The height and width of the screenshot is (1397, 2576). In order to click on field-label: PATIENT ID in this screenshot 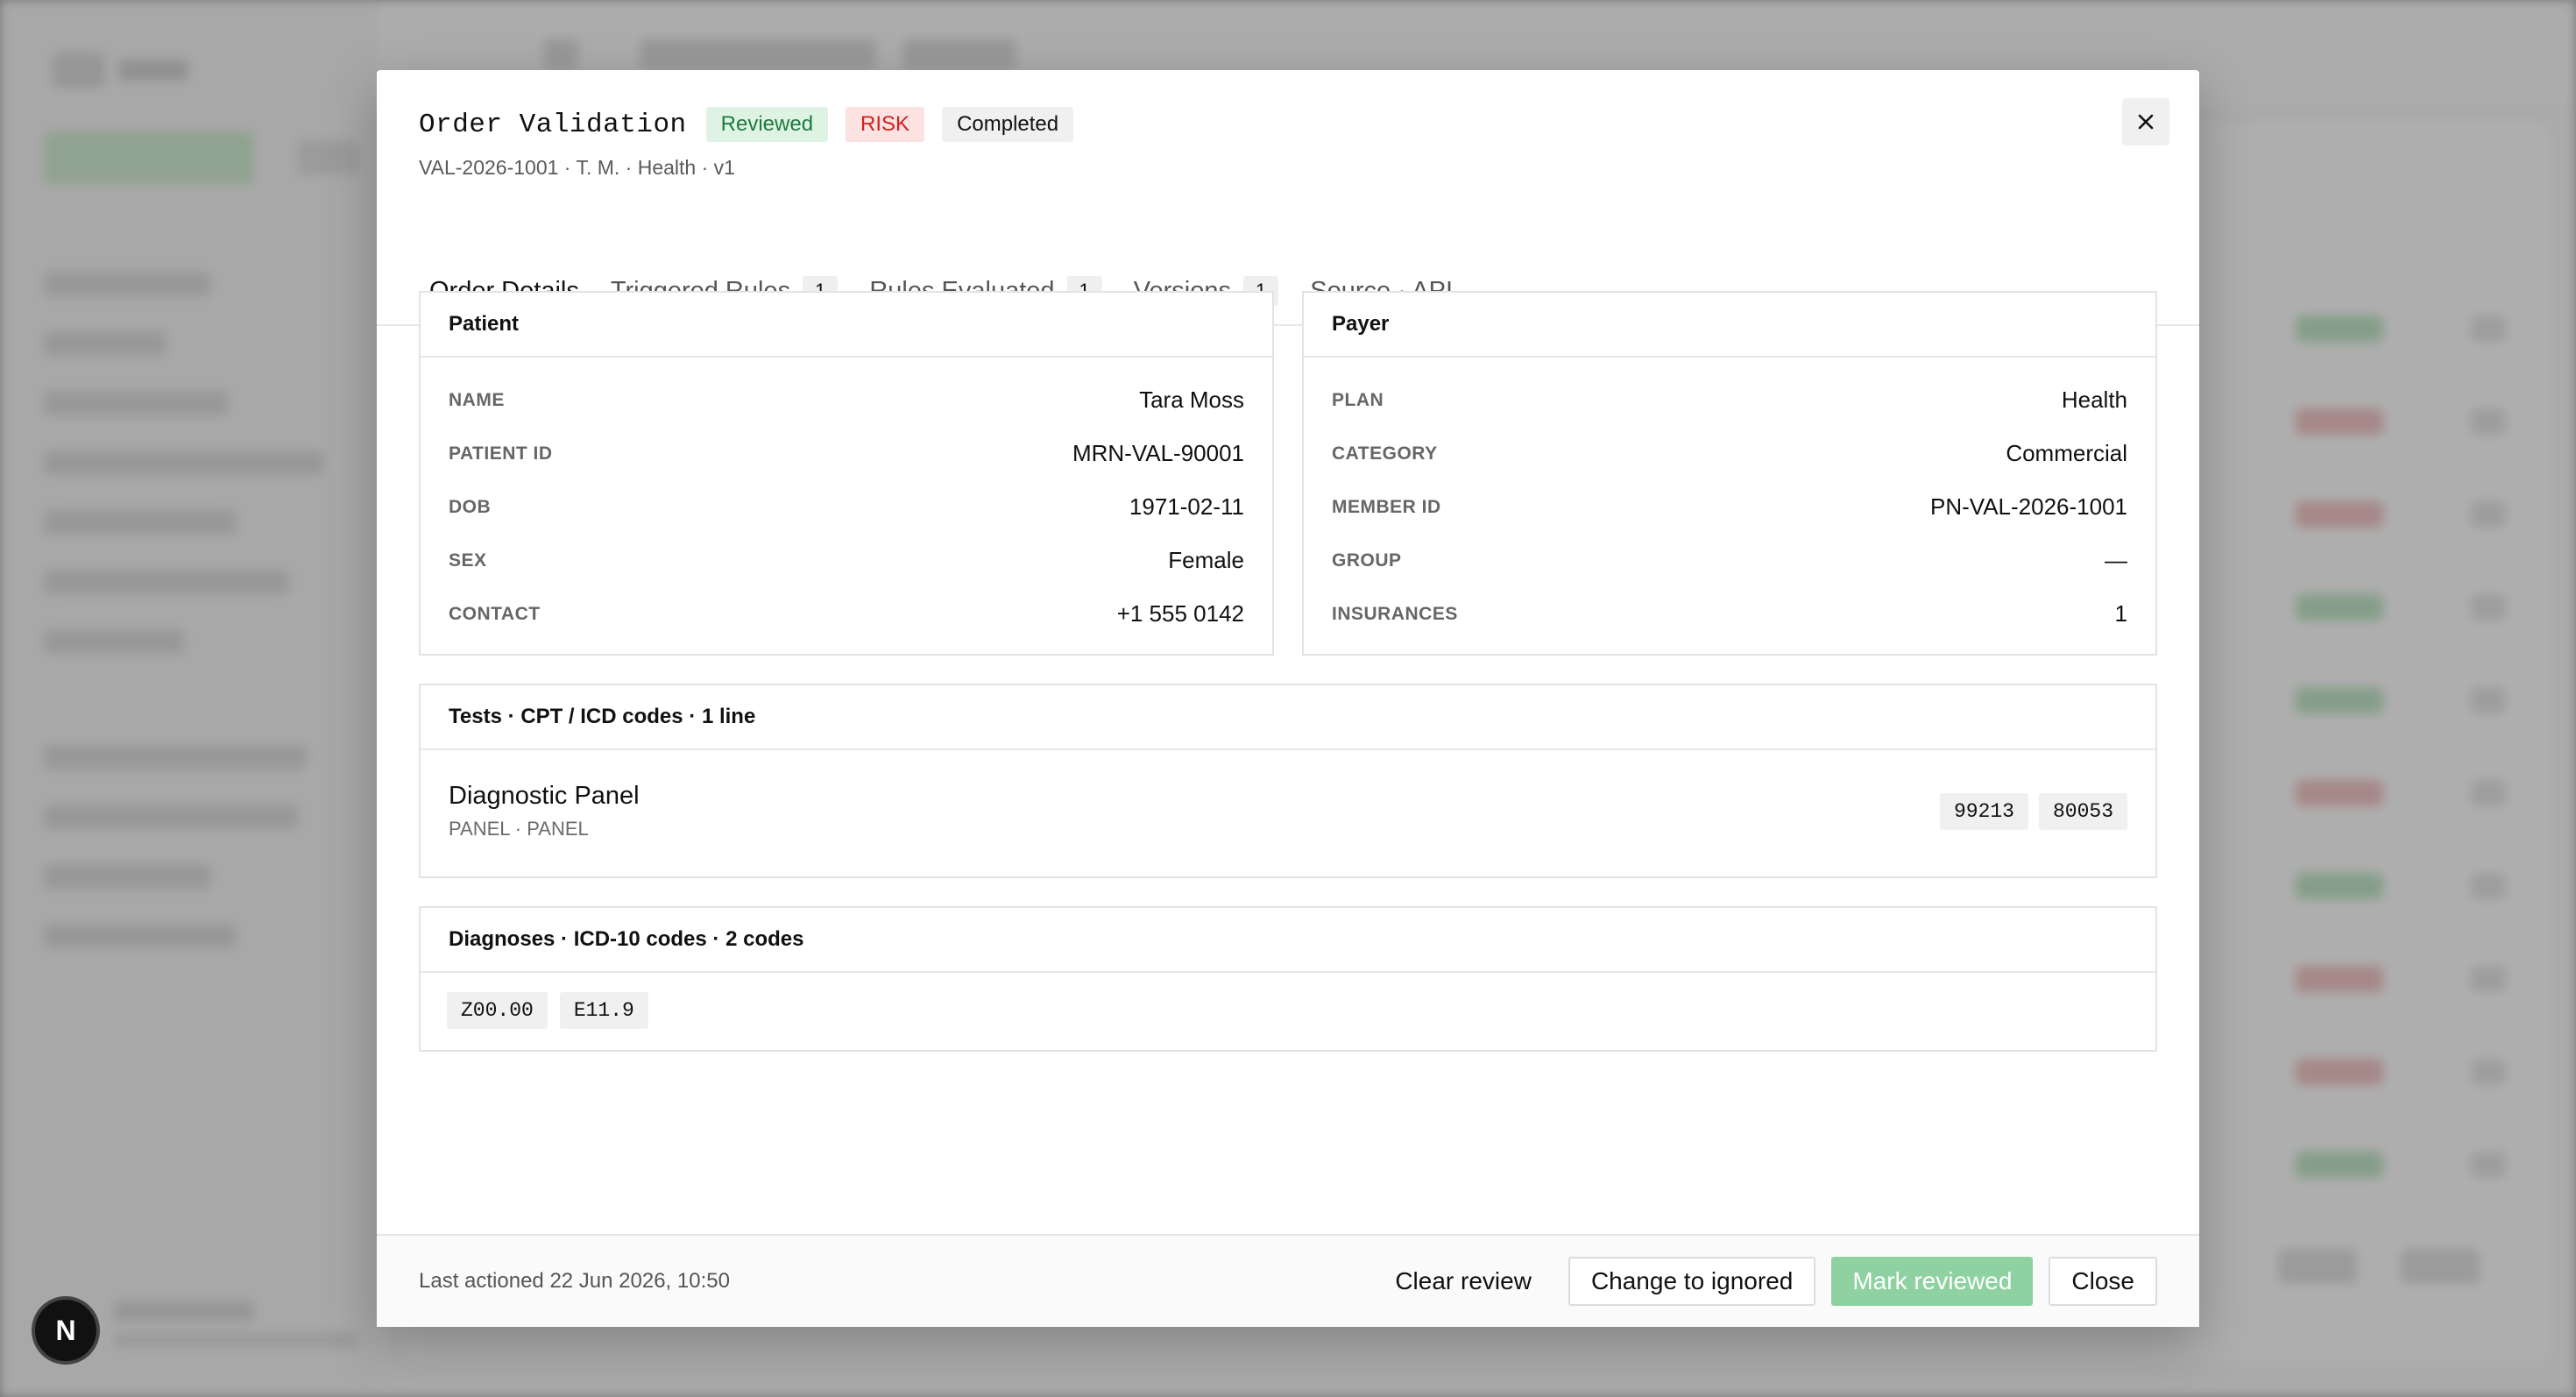, I will do `click(501, 453)`.